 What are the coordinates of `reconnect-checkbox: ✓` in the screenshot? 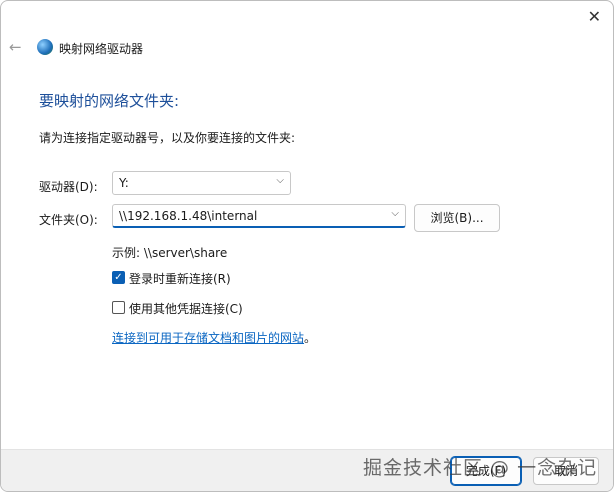 It's located at (118, 277).